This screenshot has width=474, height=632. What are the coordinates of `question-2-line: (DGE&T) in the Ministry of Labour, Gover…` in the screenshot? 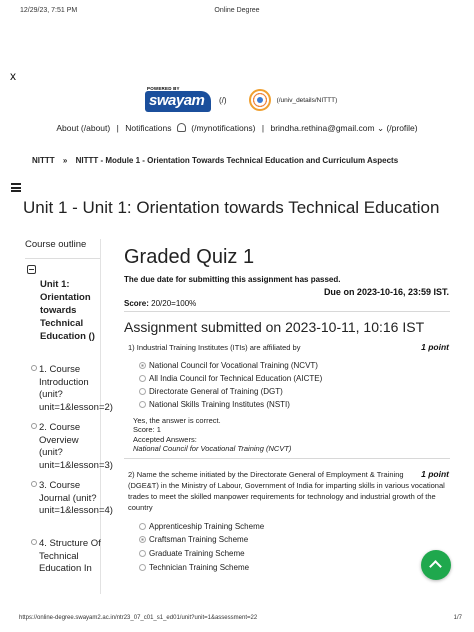 It's located at (286, 485).